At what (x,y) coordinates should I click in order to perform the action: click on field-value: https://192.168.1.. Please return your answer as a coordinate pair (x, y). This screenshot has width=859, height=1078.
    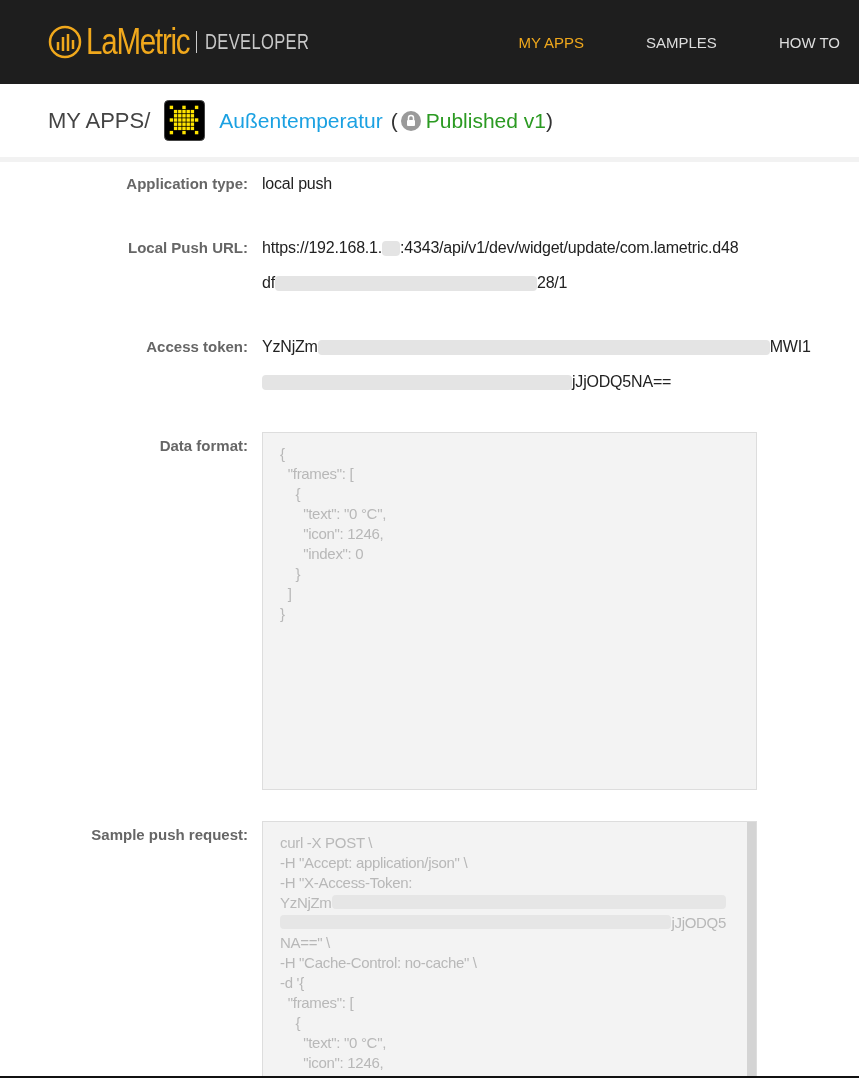
    Looking at the image, I should click on (322, 248).